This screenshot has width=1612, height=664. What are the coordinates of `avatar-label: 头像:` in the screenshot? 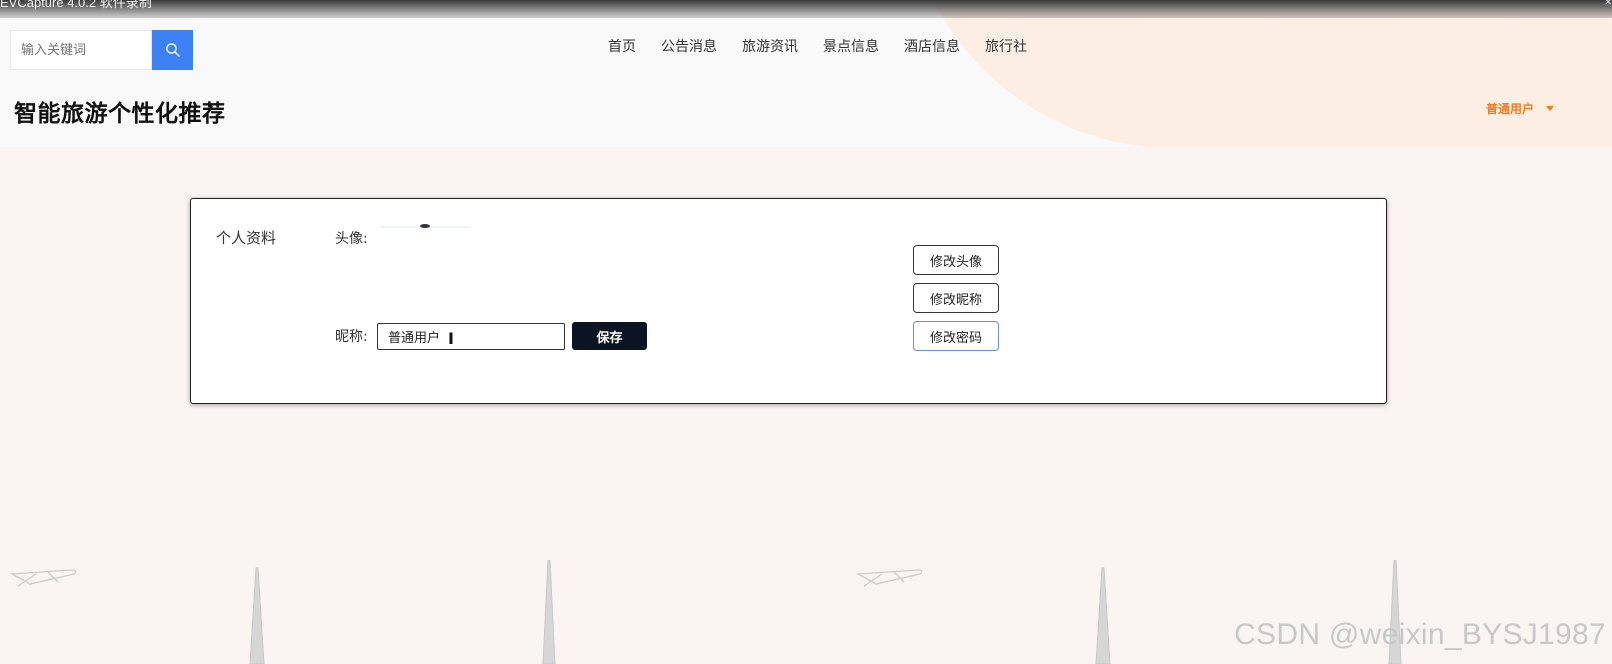 It's located at (351, 239).